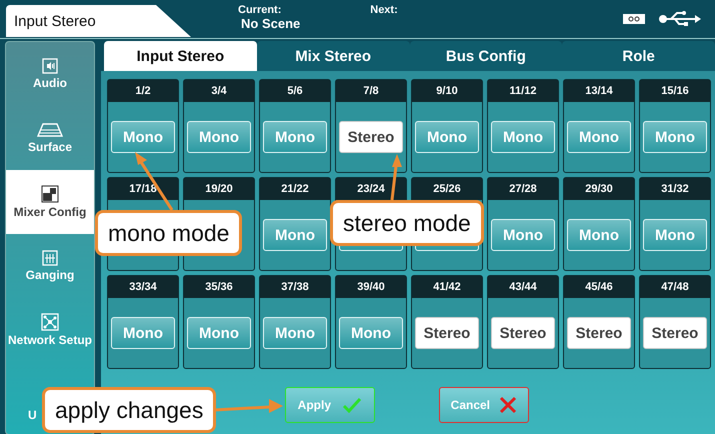 The image size is (715, 434). What do you see at coordinates (384, 10) in the screenshot?
I see `next-label: Next:` at bounding box center [384, 10].